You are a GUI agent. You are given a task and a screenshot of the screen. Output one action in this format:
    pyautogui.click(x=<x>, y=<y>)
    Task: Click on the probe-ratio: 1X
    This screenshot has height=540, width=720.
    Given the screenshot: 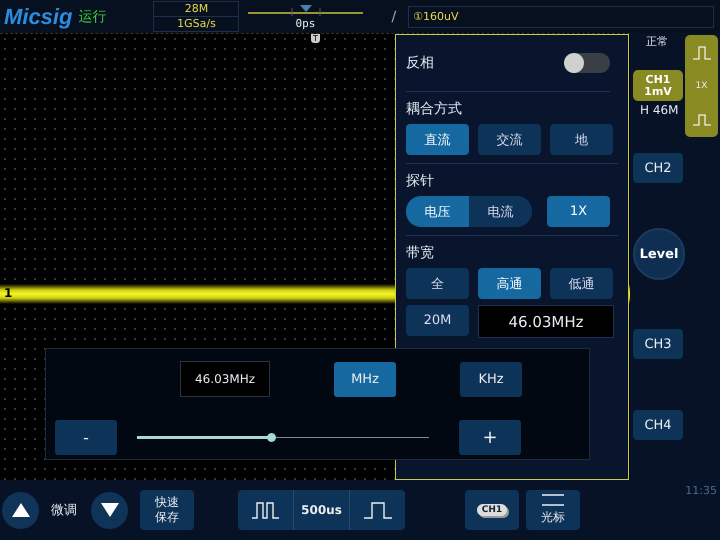 What is the action you would take?
    pyautogui.click(x=702, y=86)
    